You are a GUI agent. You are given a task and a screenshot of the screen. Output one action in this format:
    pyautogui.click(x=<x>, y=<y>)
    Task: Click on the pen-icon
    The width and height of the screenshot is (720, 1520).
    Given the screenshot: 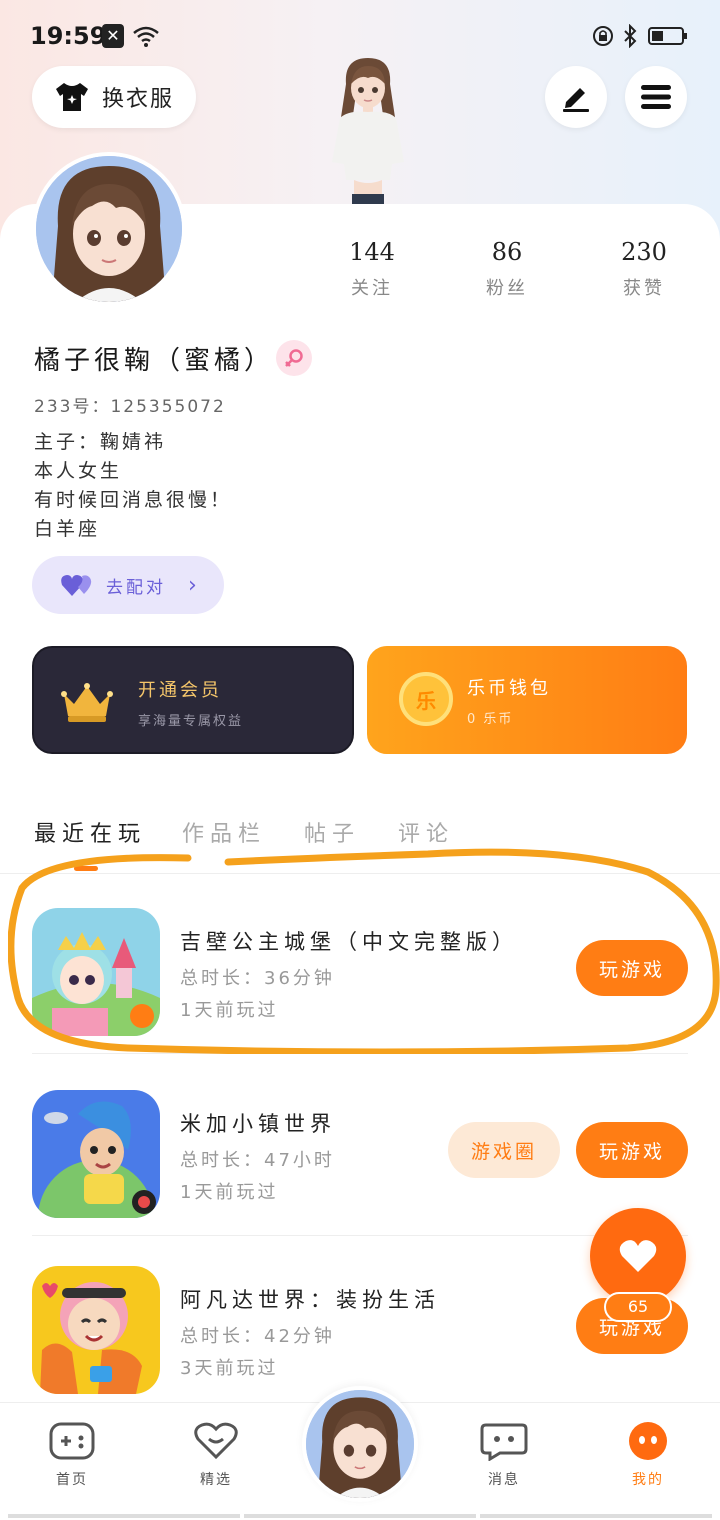 What is the action you would take?
    pyautogui.click(x=576, y=100)
    